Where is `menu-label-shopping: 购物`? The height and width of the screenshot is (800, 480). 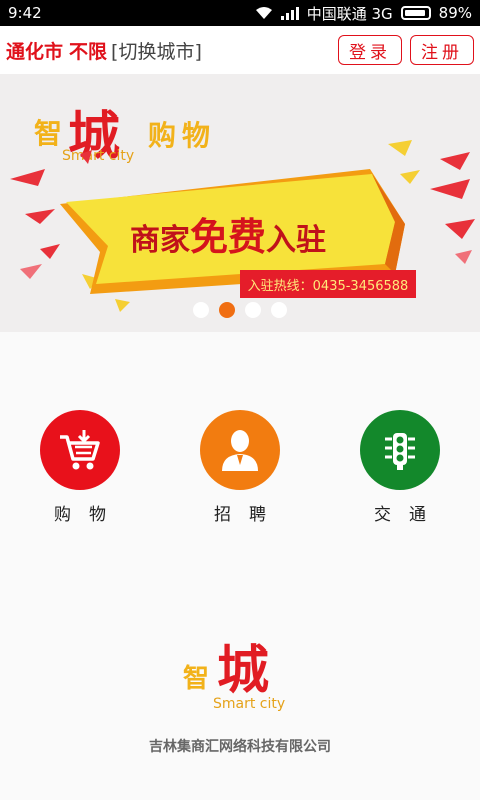
menu-label-shopping: 购物 is located at coordinates (89, 515).